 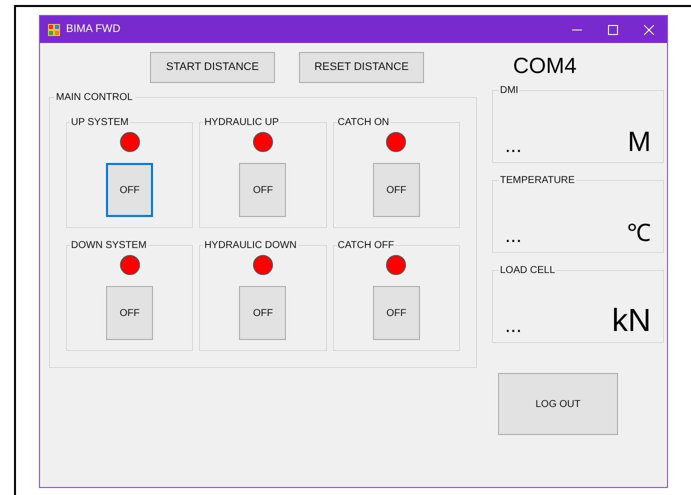 What do you see at coordinates (250, 246) in the screenshot?
I see `group-title: HYDRAULIC DOWN` at bounding box center [250, 246].